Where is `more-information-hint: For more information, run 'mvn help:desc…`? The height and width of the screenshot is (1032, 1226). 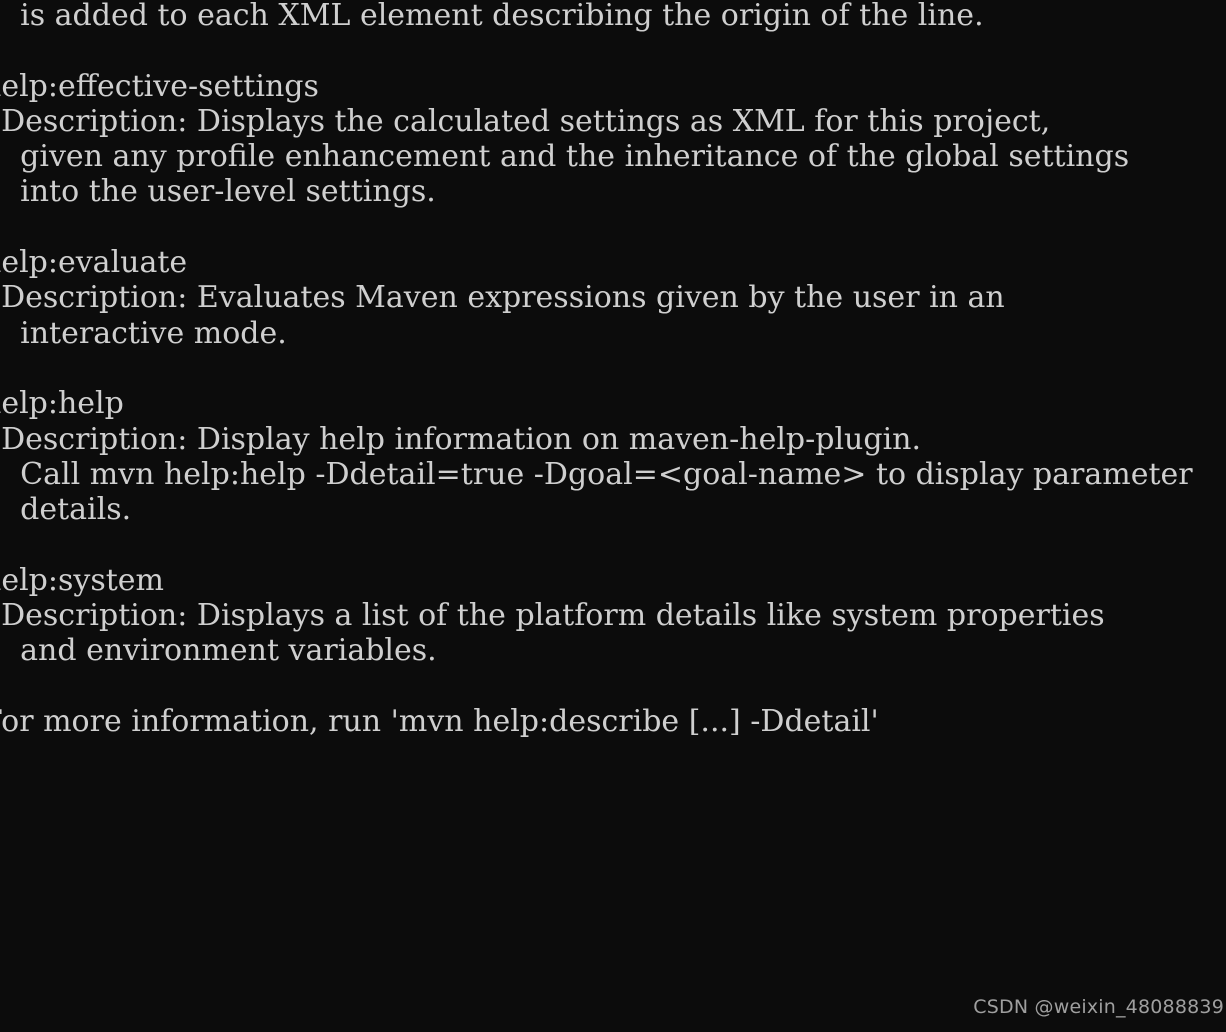 more-information-hint: For more information, run 'mvn help:desc… is located at coordinates (439, 721).